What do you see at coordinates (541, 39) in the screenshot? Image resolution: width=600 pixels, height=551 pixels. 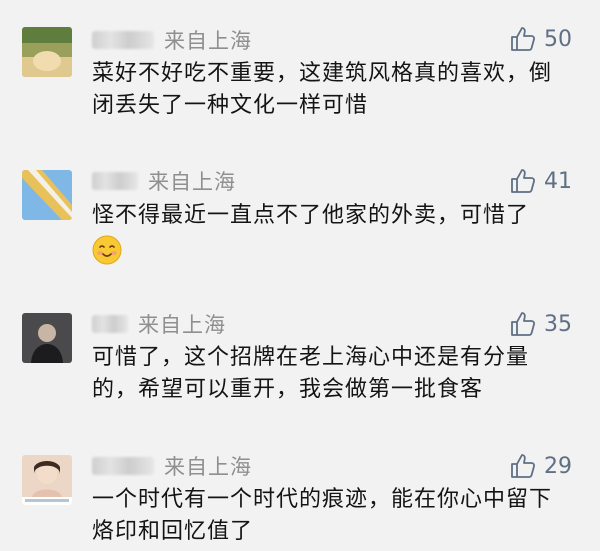 I see `like-button: 50` at bounding box center [541, 39].